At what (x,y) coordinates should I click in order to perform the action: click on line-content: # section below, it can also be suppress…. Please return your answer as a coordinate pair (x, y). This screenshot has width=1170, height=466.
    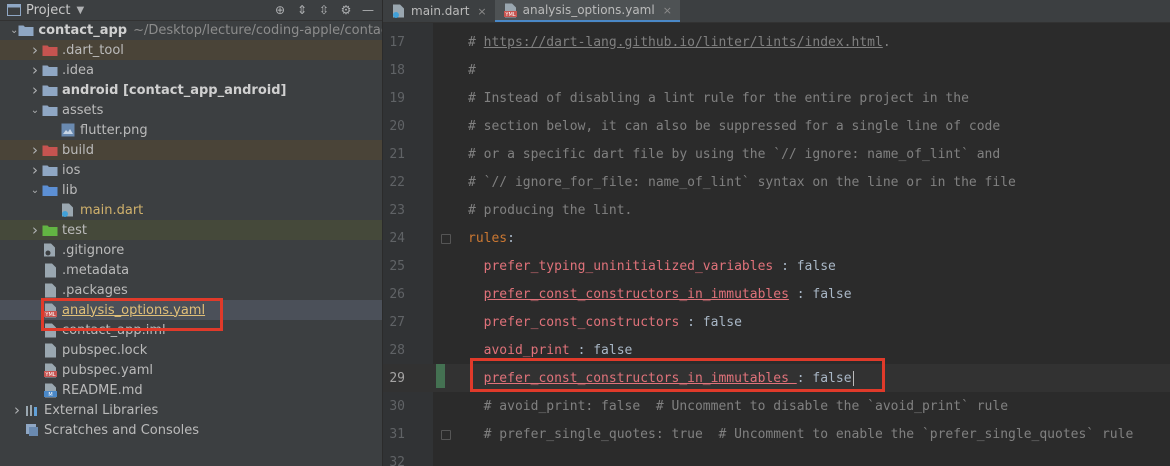
    Looking at the image, I should click on (734, 126).